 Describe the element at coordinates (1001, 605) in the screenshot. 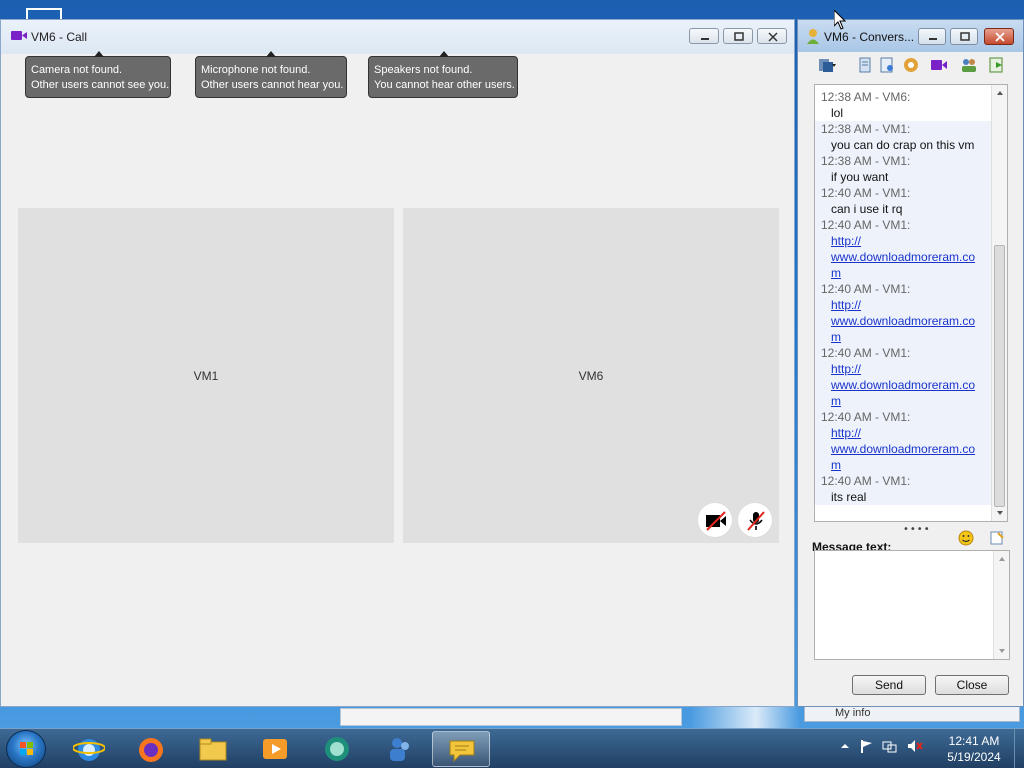

I see `input-scrollbar` at that location.